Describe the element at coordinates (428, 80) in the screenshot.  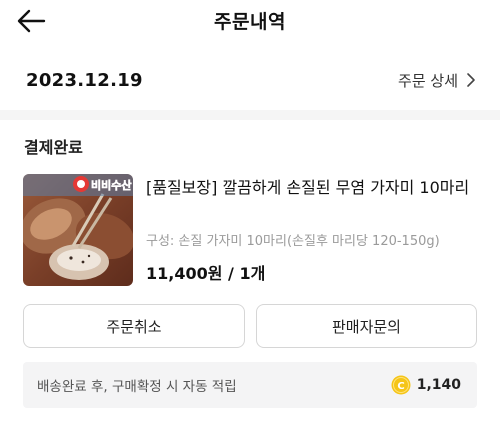
I see `order-detail-label: 주문 상세` at that location.